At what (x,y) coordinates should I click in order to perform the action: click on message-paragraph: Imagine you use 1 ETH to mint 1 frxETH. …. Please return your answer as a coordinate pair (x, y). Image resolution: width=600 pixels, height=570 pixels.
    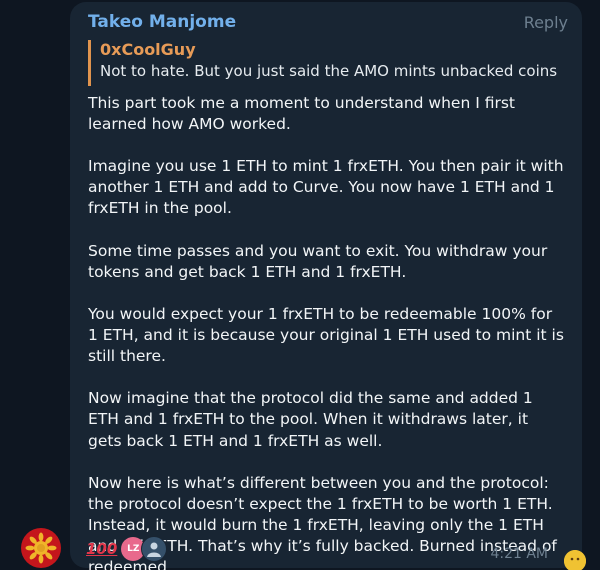
    Looking at the image, I should click on (326, 187).